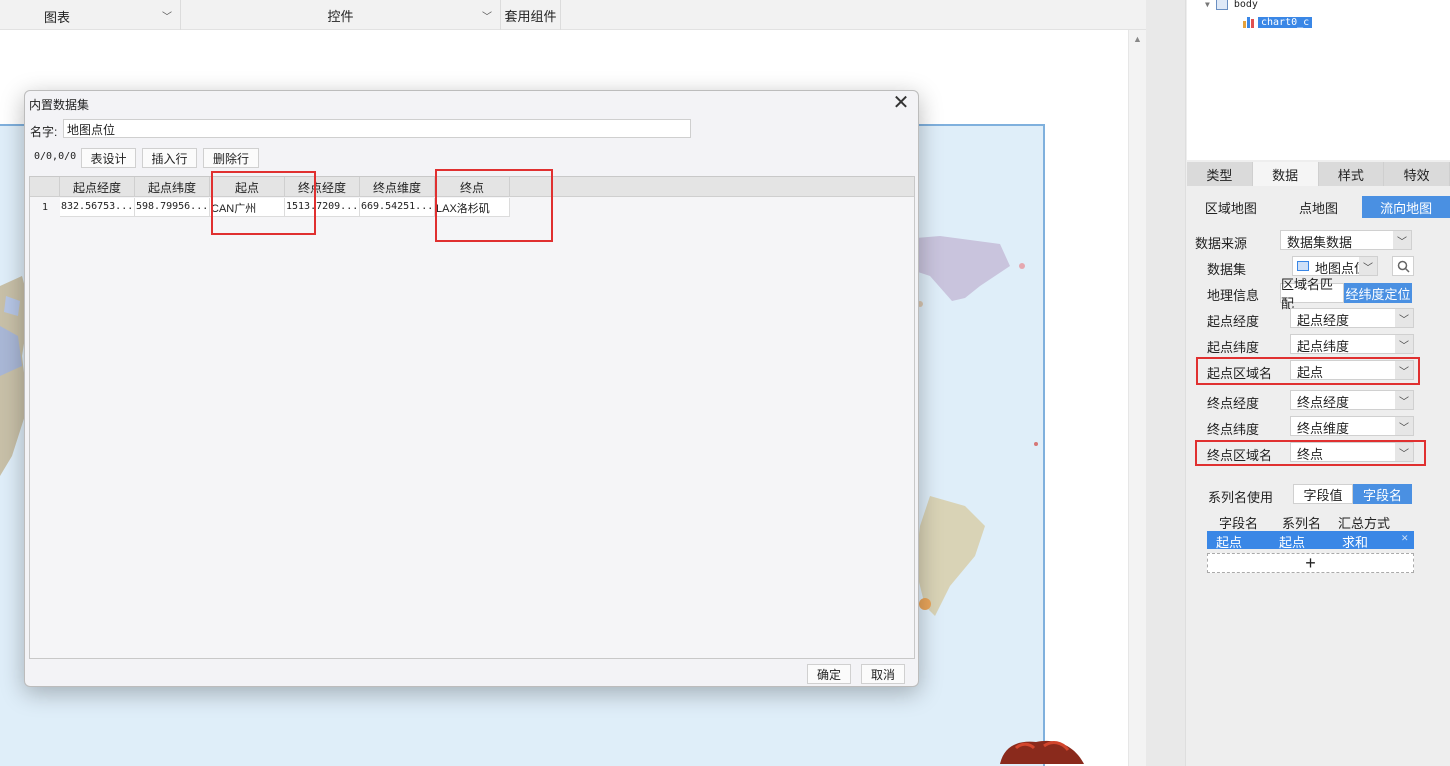 The image size is (1450, 766). What do you see at coordinates (57, 17) in the screenshot?
I see `chart-dropdown-label: 图表` at bounding box center [57, 17].